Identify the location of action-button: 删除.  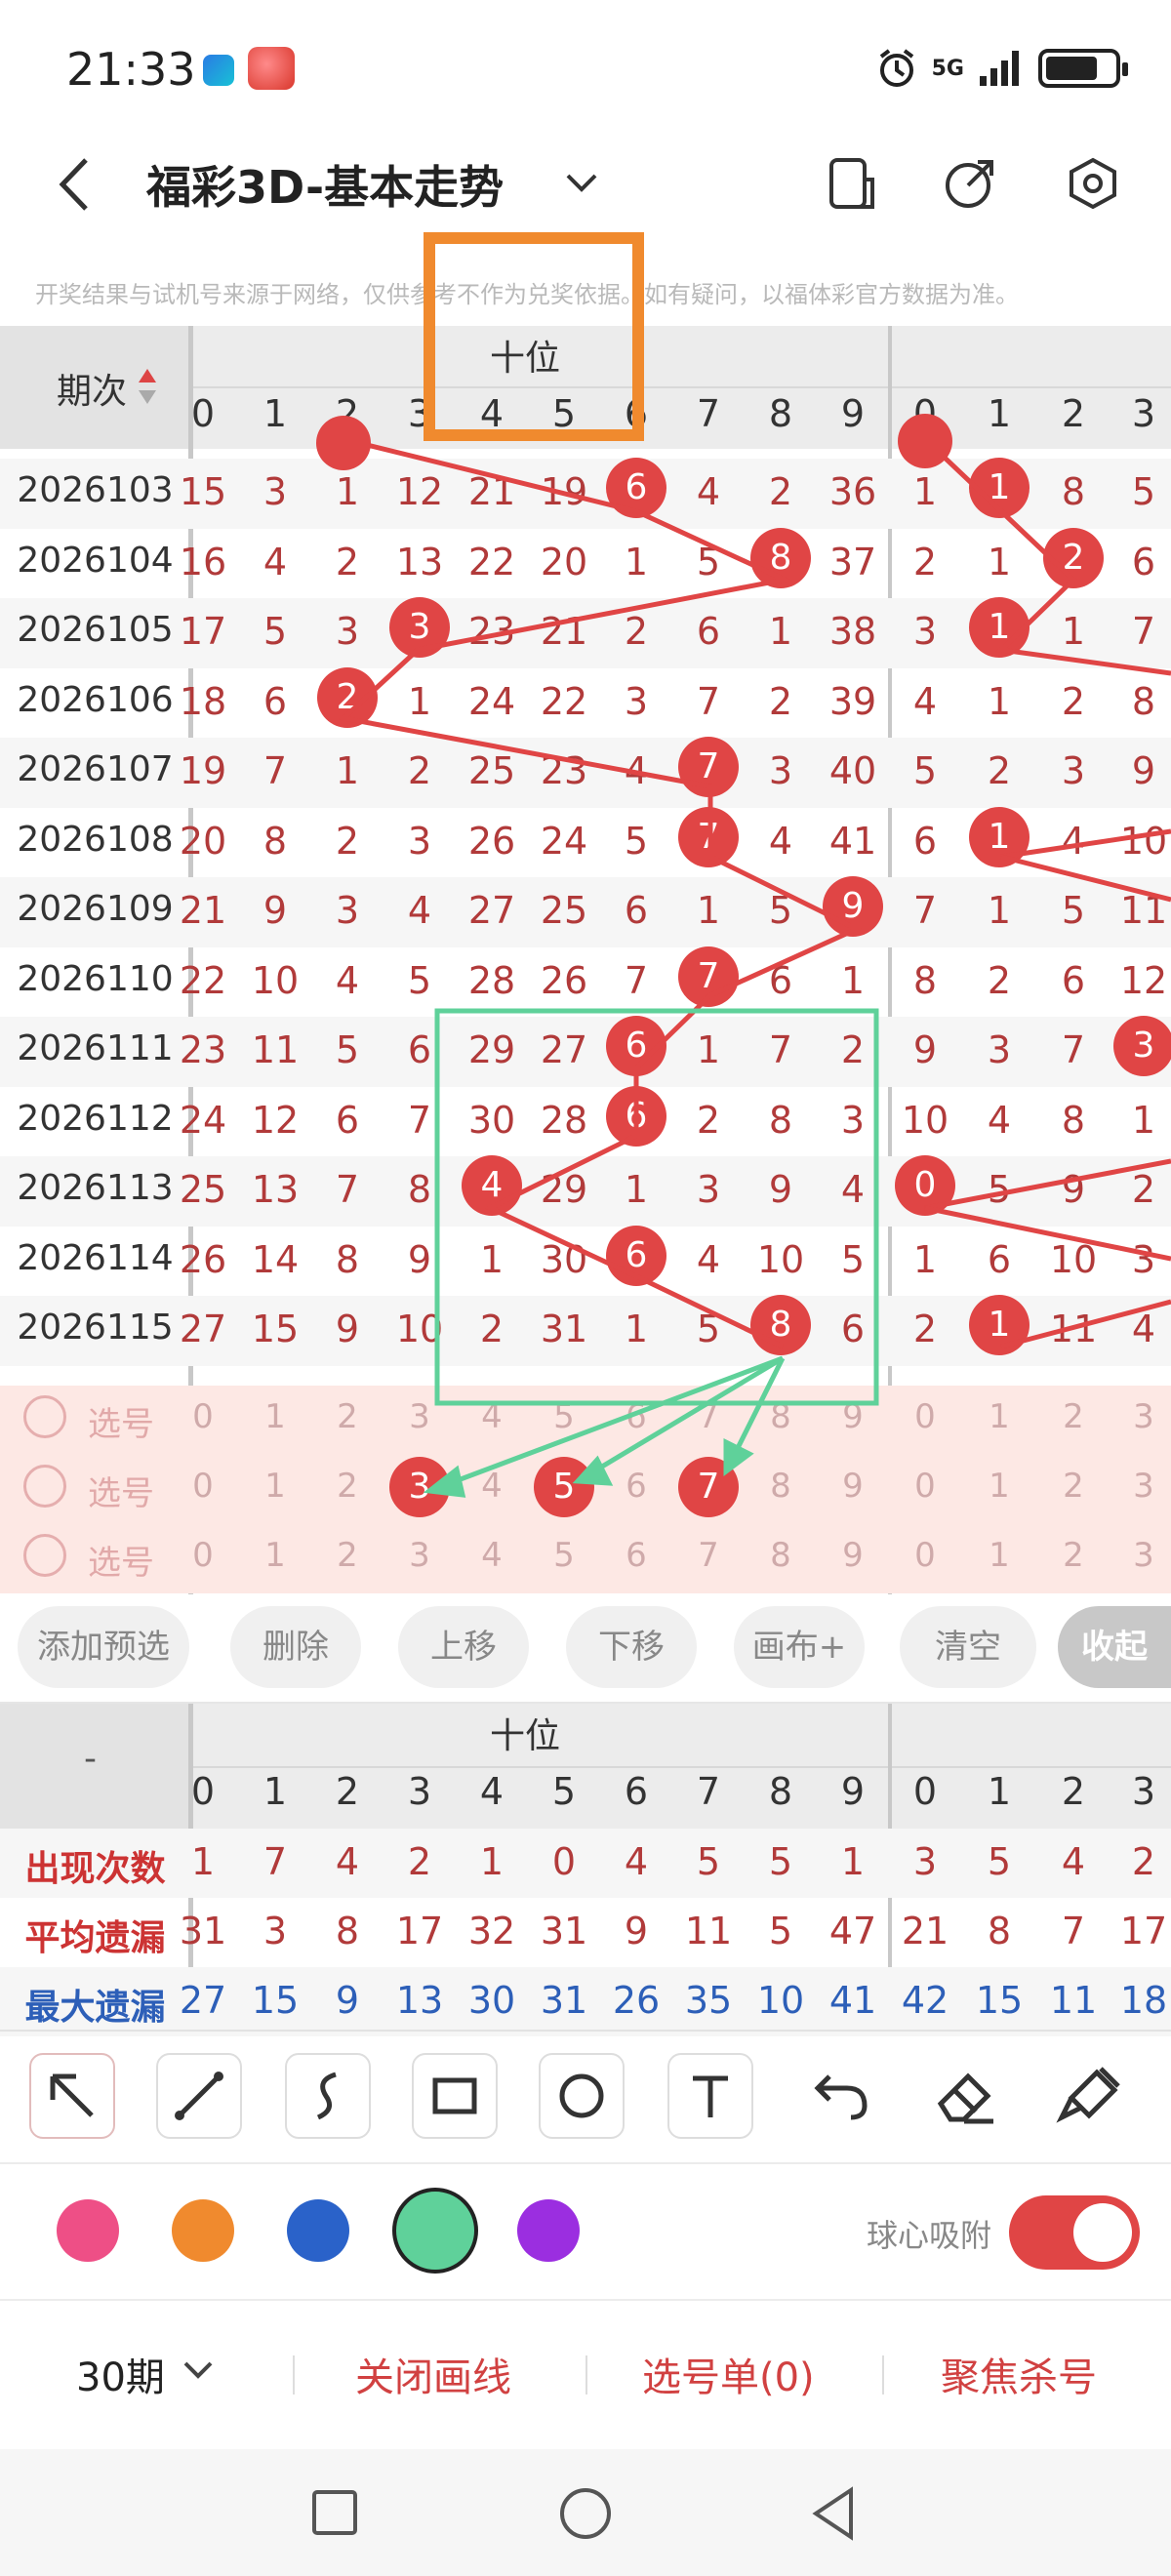
(295, 1647).